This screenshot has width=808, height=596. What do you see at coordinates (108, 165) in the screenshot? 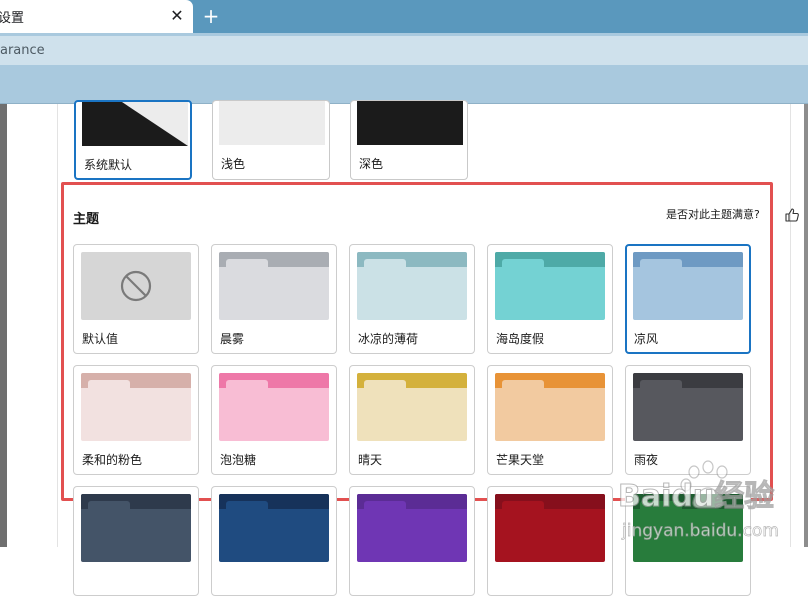
I see `appearance-label: 系统默认` at bounding box center [108, 165].